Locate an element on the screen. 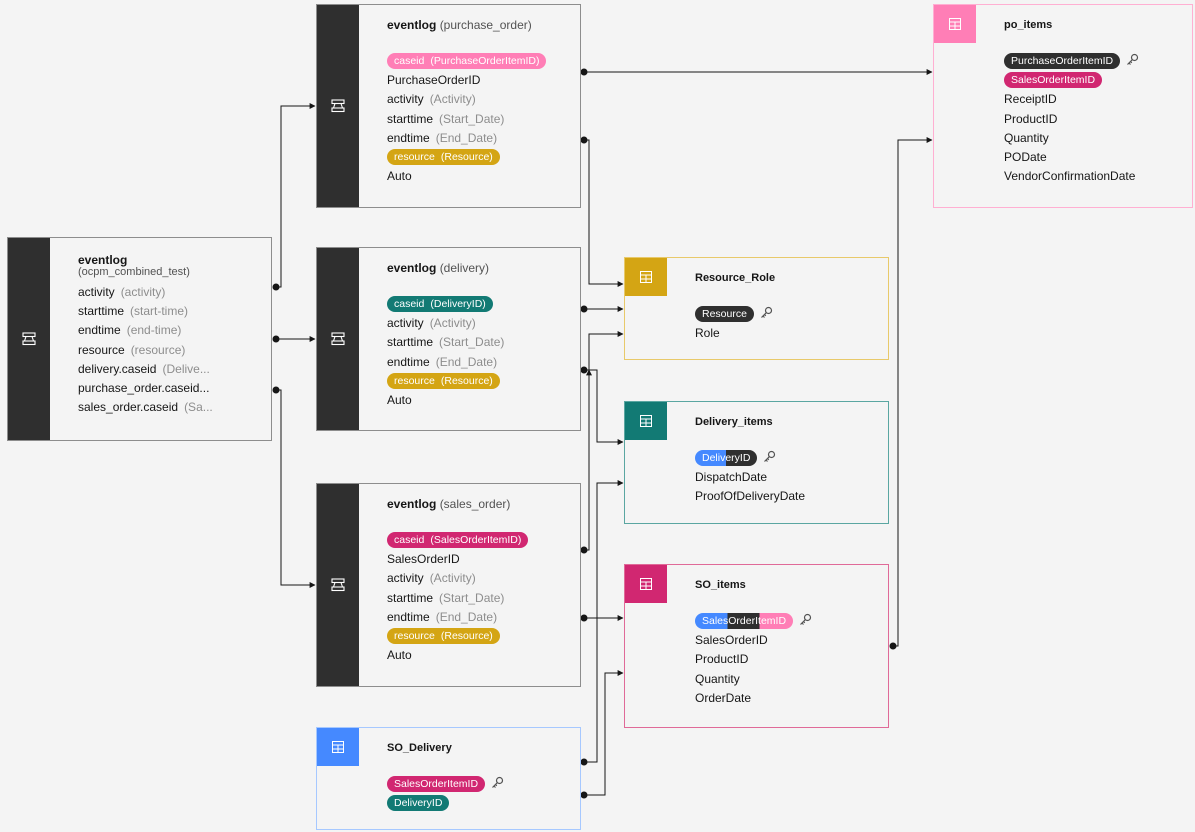 The height and width of the screenshot is (832, 1195). eventlog-del-strip is located at coordinates (338, 339).